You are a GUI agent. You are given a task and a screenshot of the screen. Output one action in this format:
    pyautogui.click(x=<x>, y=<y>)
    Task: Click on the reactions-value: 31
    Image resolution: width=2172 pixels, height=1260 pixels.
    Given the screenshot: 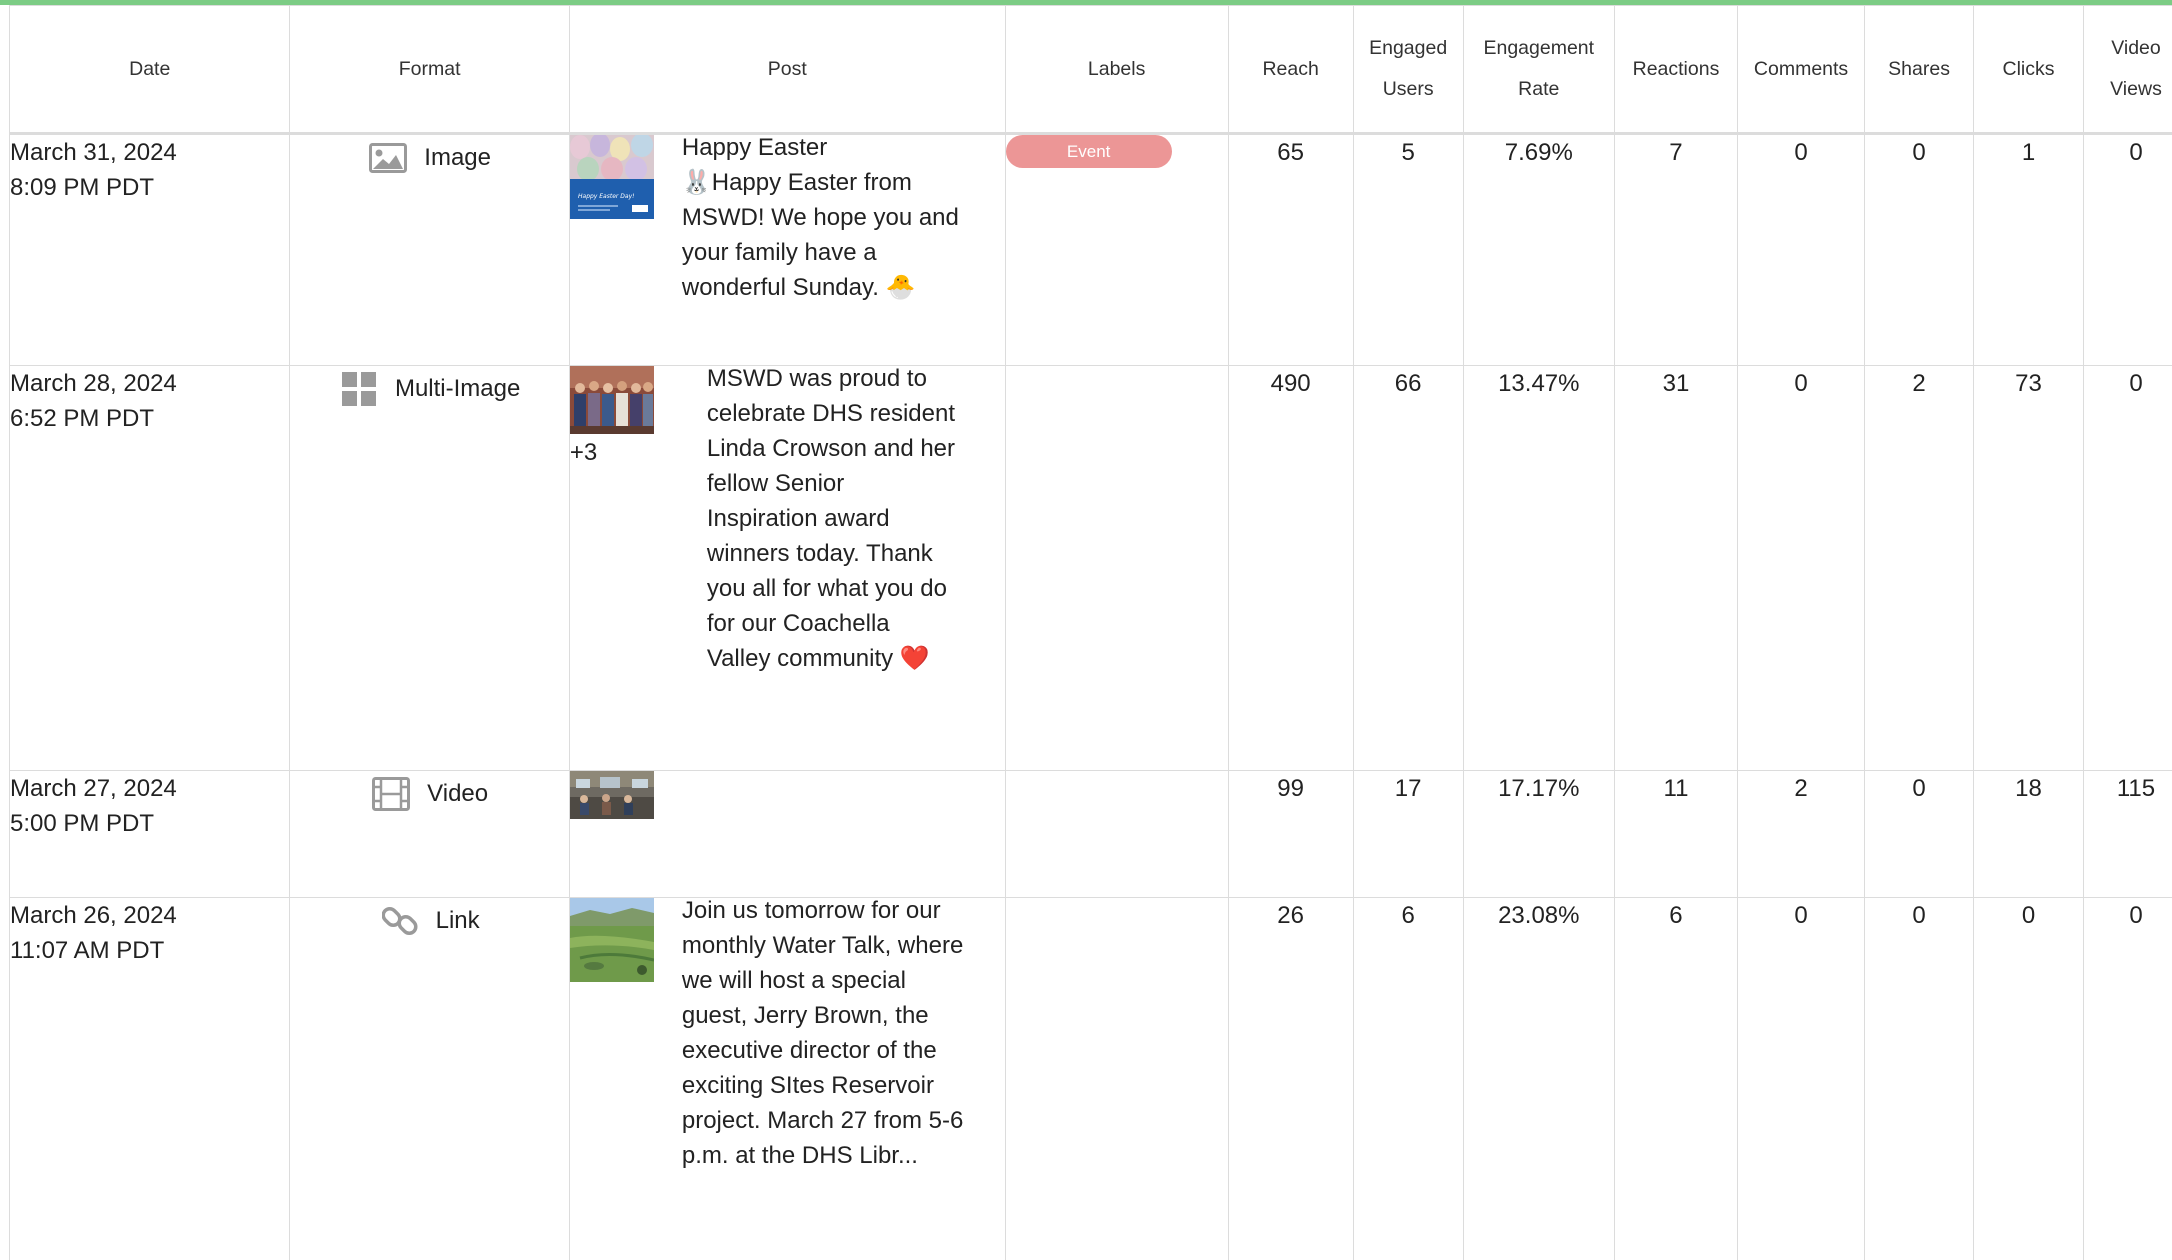 What is the action you would take?
    pyautogui.click(x=1676, y=568)
    